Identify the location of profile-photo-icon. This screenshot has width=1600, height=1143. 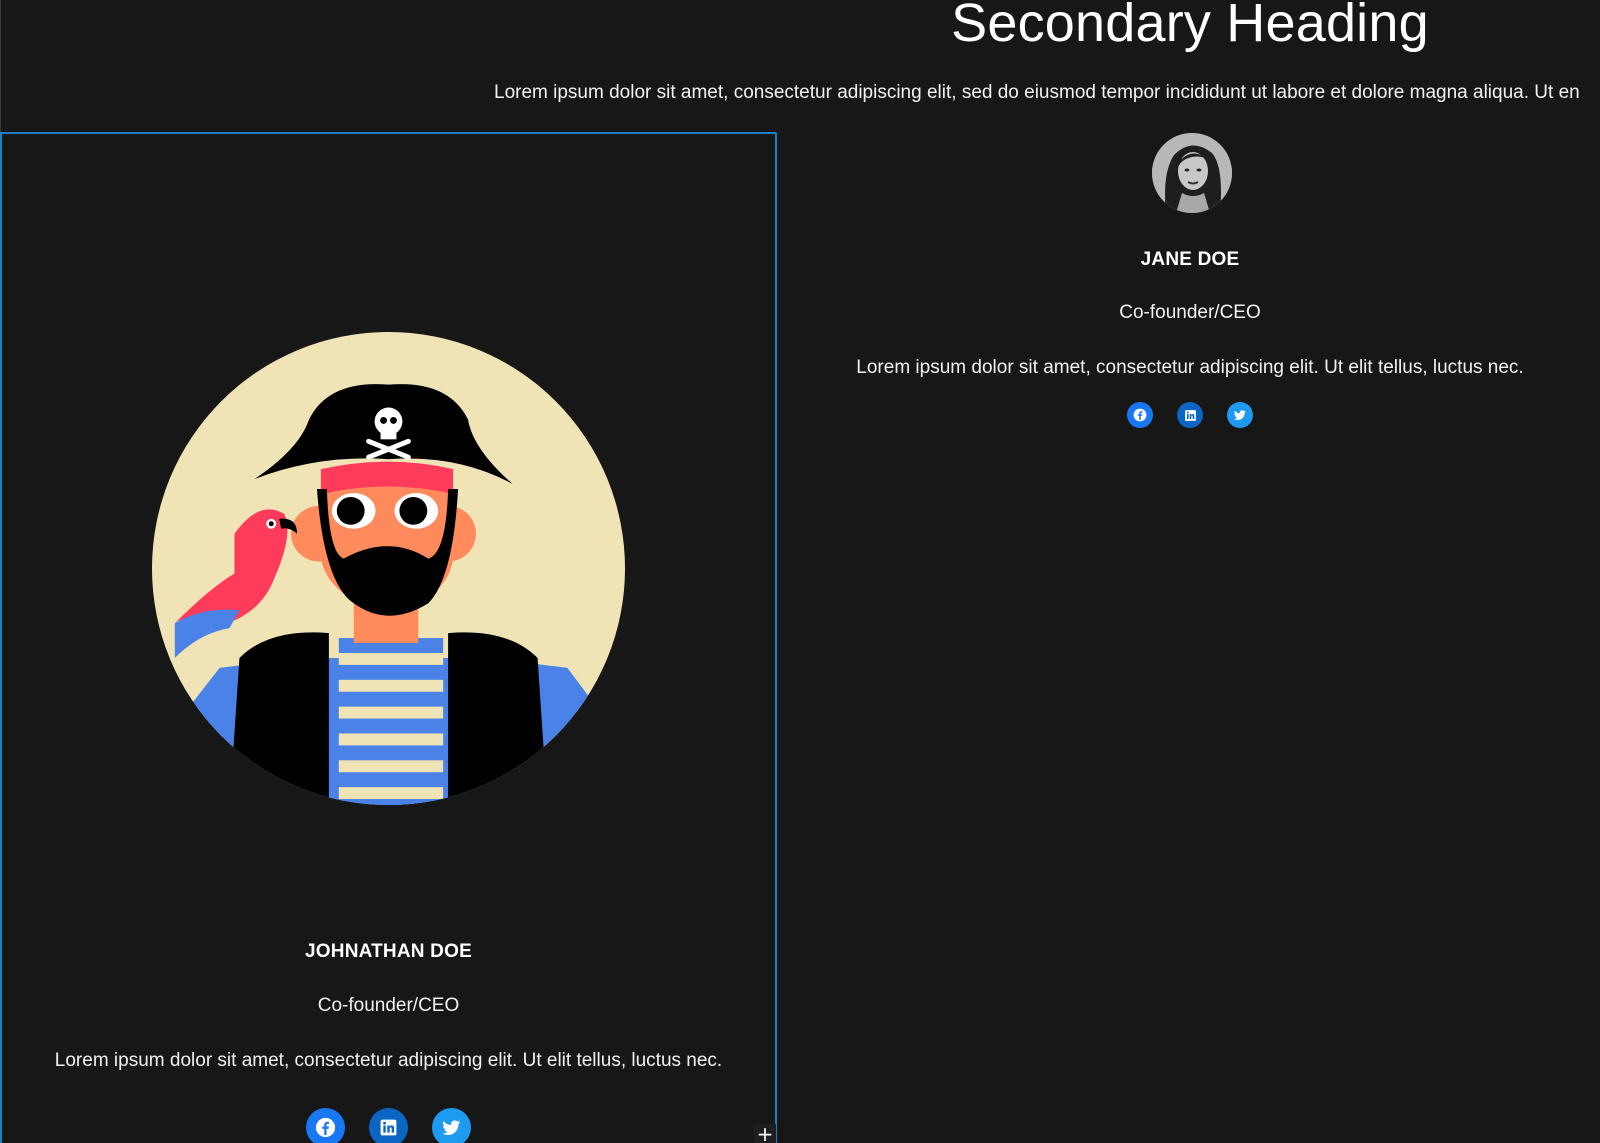
(1192, 173).